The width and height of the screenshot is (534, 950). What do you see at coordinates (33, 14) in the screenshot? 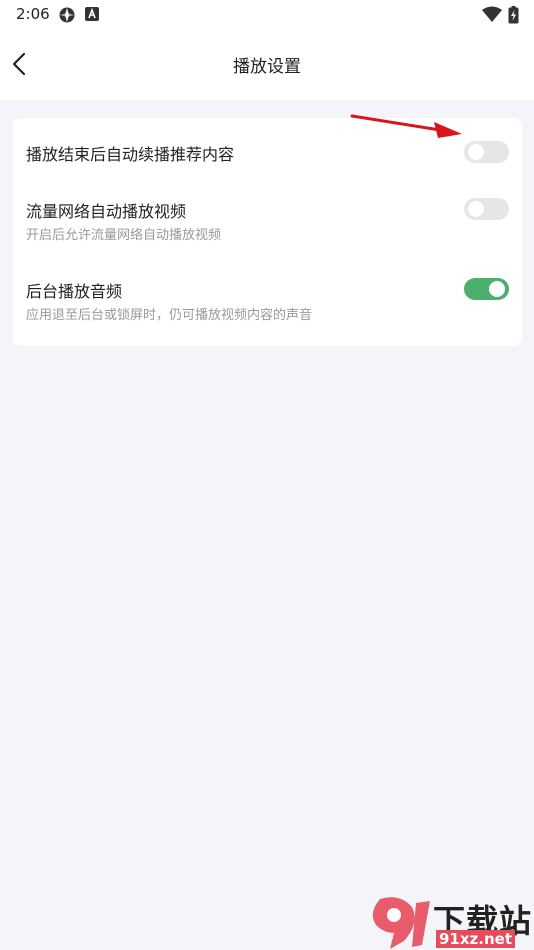
I see `status-time: 2:06` at bounding box center [33, 14].